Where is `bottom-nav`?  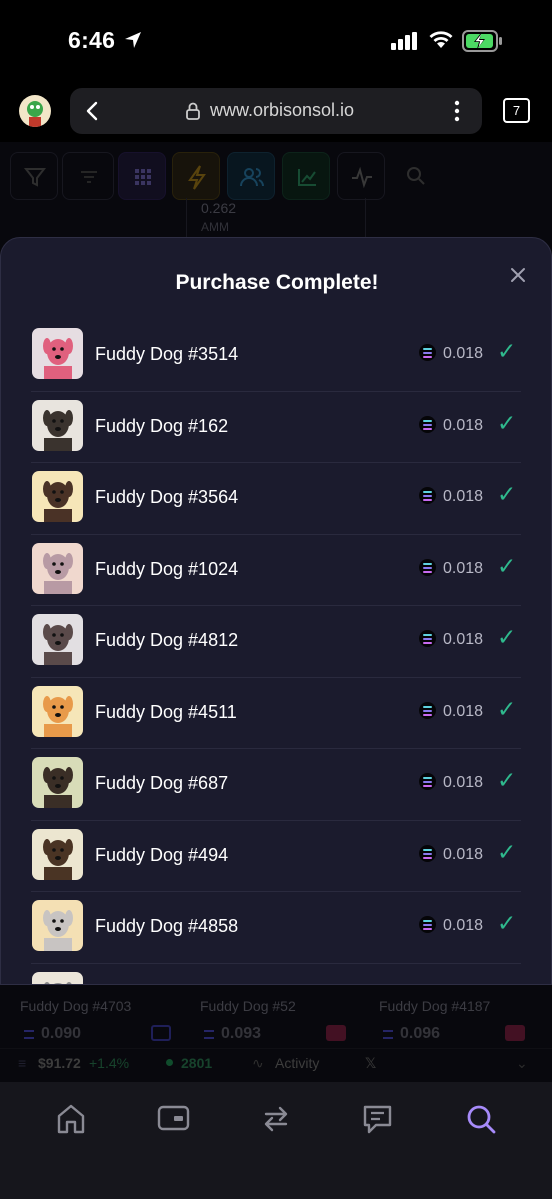 bottom-nav is located at coordinates (276, 1140).